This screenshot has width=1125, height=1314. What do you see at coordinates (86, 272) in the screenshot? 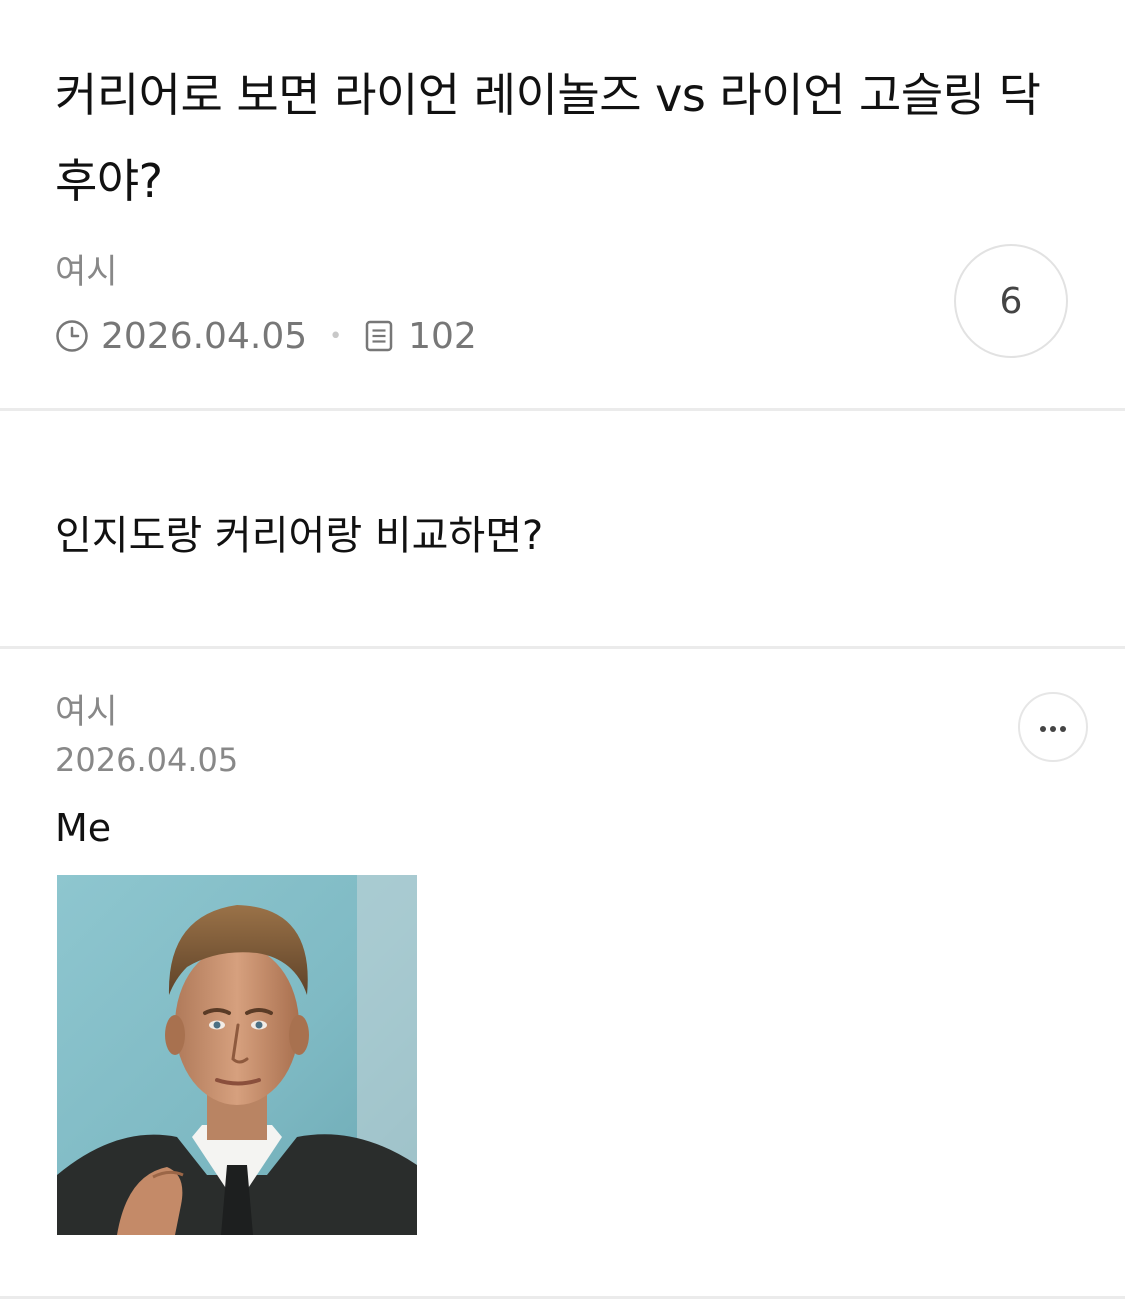
I see `post-author: 여시` at bounding box center [86, 272].